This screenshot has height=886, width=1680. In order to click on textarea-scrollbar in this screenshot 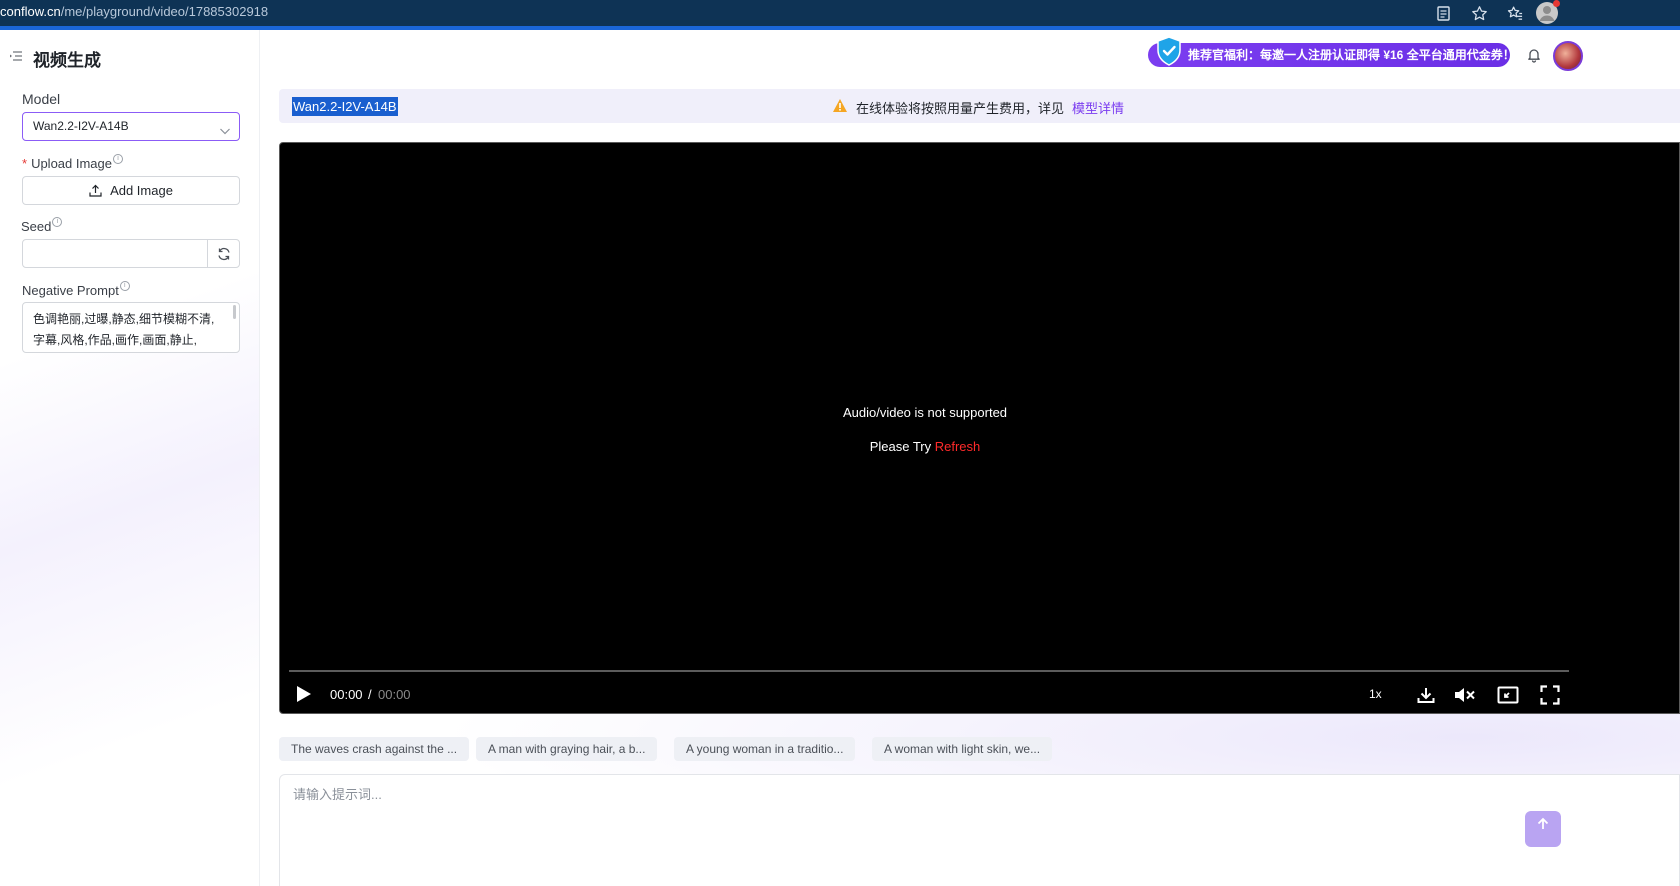, I will do `click(234, 312)`.